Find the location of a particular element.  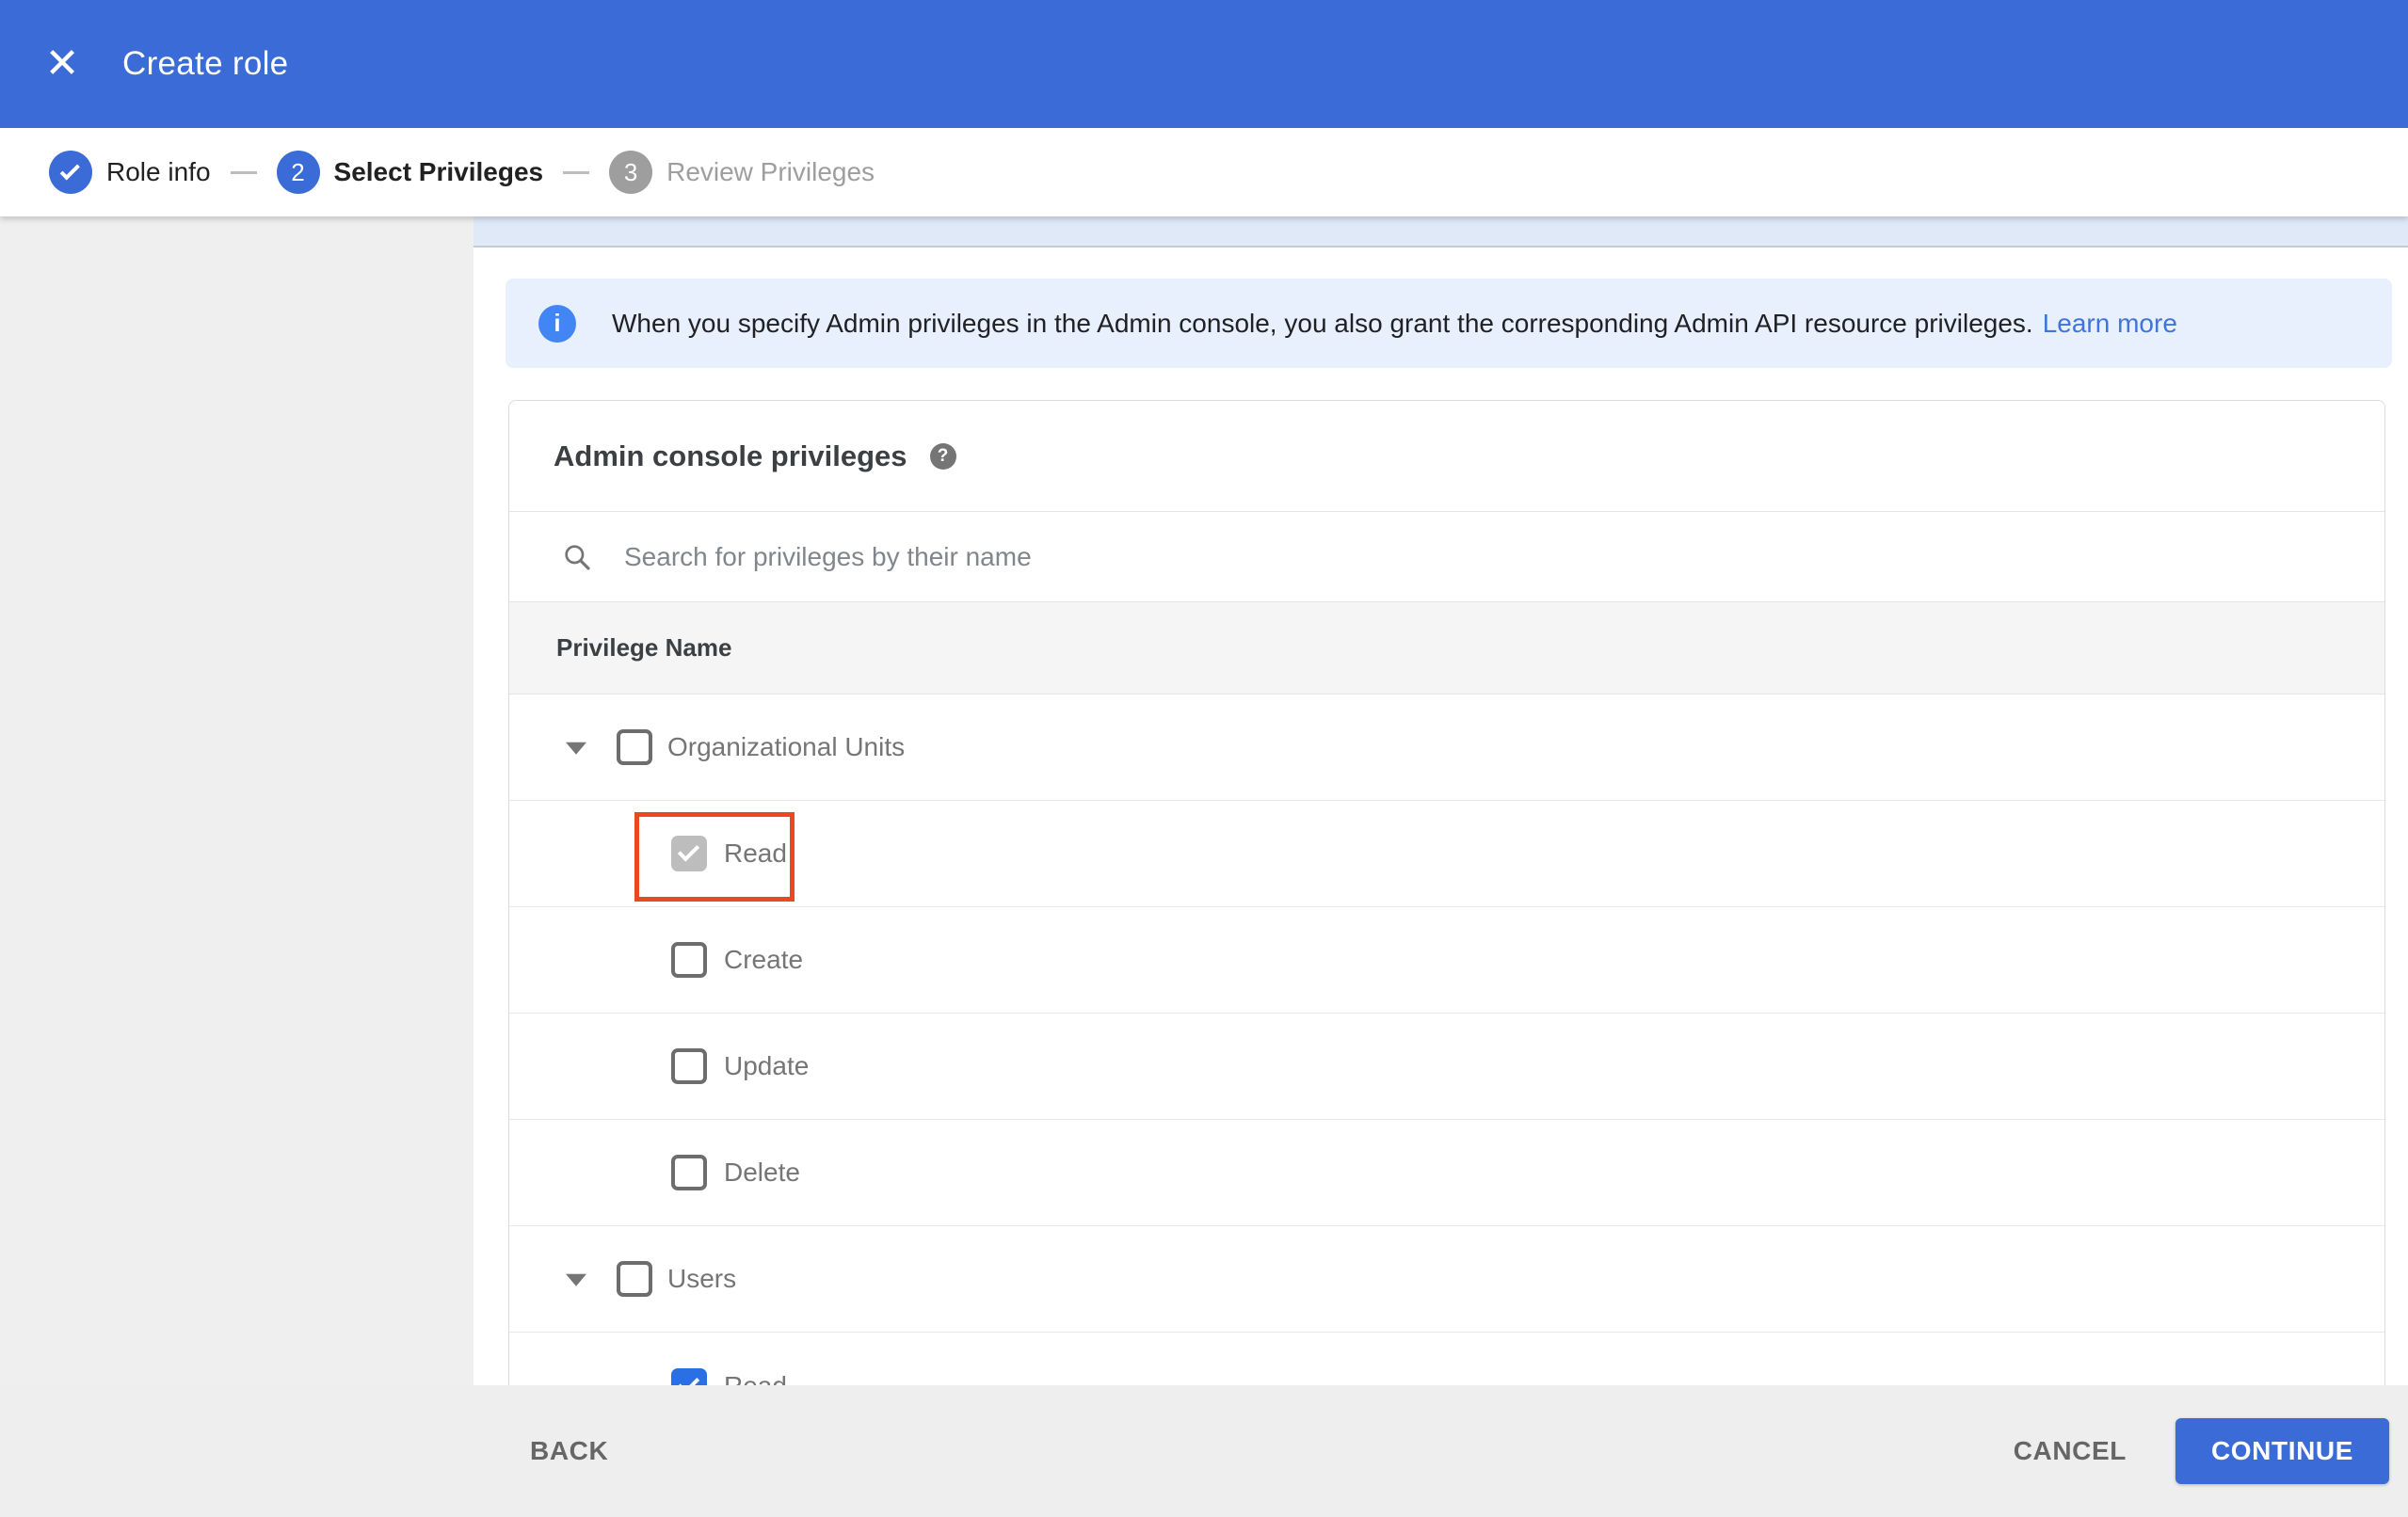

privilege-label: Create is located at coordinates (764, 959).